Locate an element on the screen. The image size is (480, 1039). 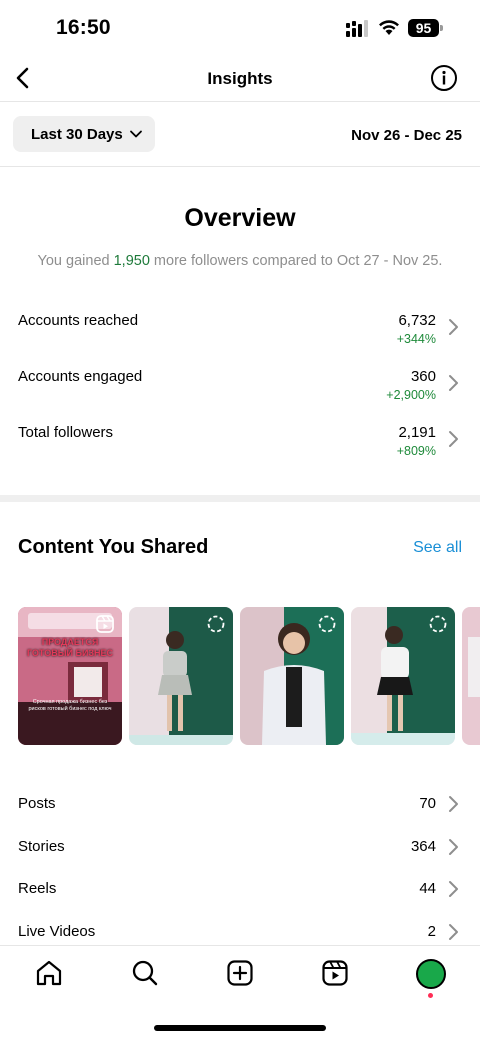
create-icon is located at coordinates (240, 973).